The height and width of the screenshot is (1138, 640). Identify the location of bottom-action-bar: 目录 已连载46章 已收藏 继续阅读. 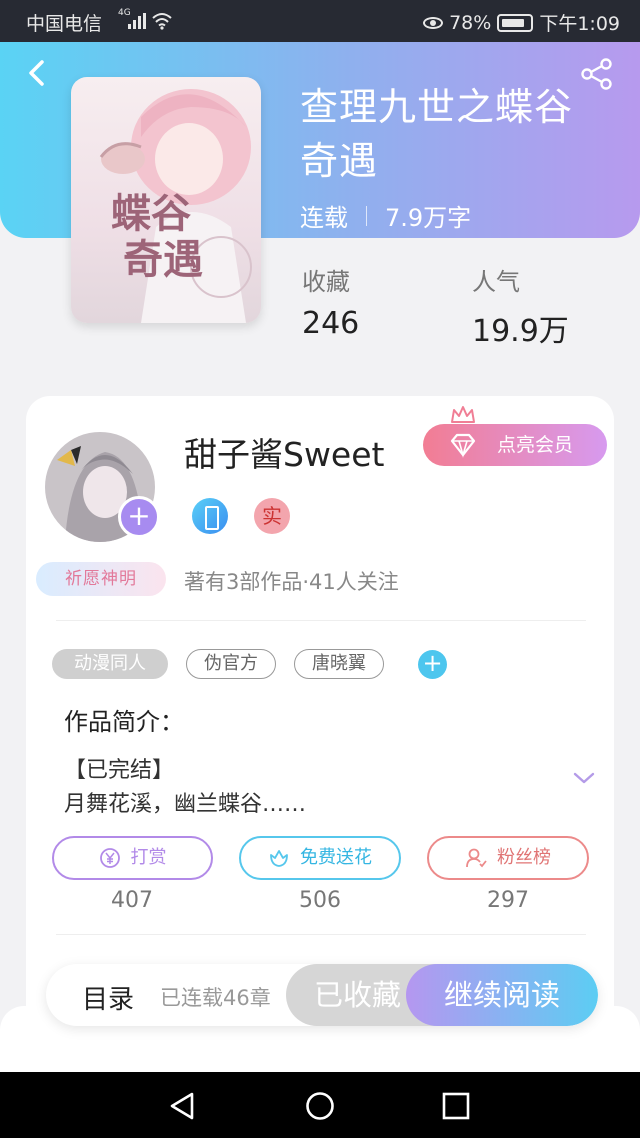
(322, 995).